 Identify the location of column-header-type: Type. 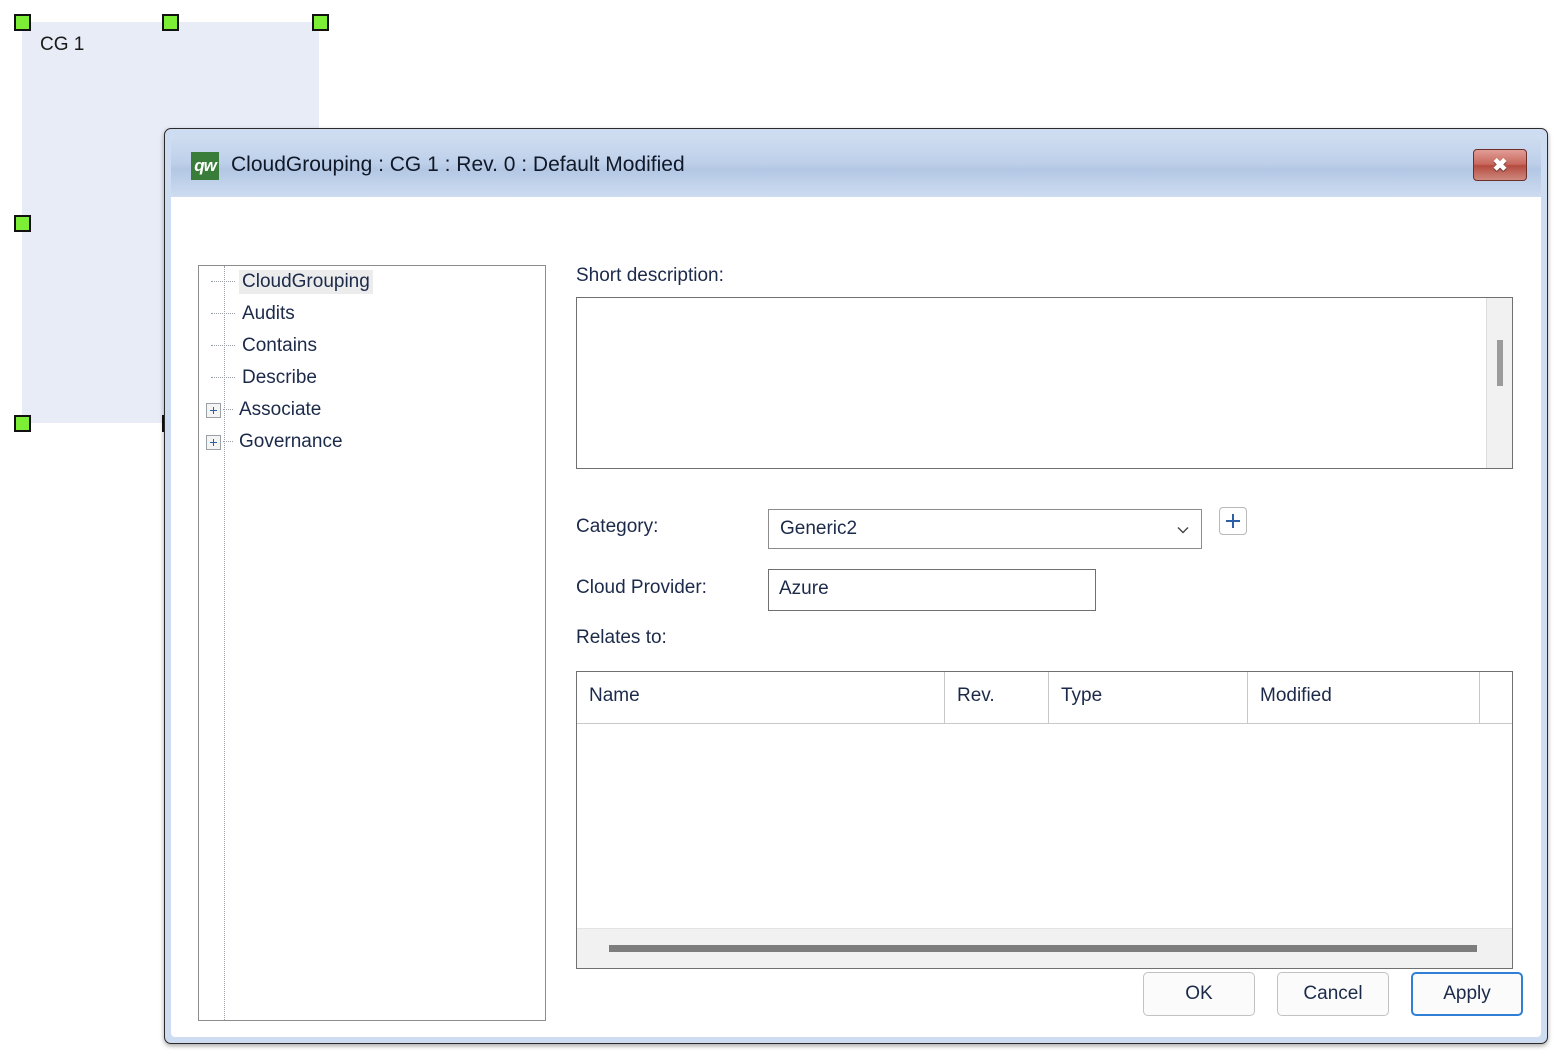
(1148, 697).